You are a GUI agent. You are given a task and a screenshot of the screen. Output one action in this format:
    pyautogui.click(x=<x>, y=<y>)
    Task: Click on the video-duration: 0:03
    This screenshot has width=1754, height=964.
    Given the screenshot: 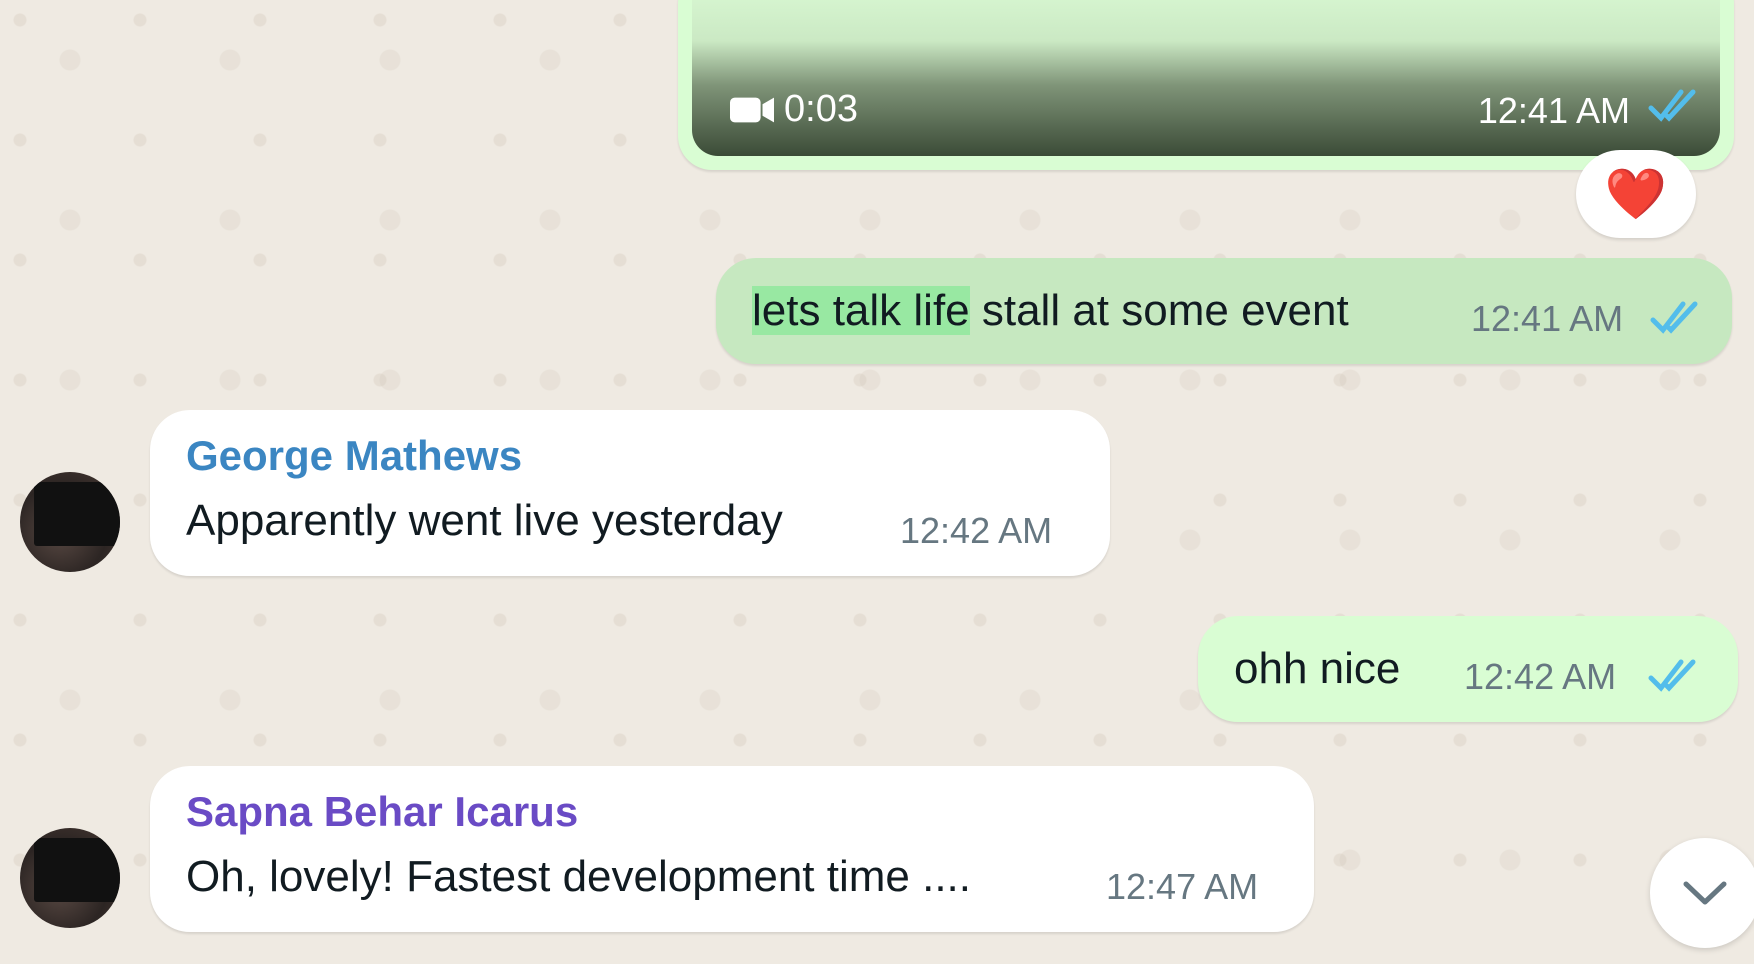 What is the action you would take?
    pyautogui.click(x=794, y=109)
    